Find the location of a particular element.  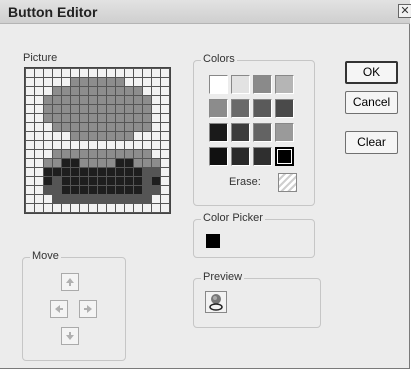

arrow-up-icon is located at coordinates (70, 282).